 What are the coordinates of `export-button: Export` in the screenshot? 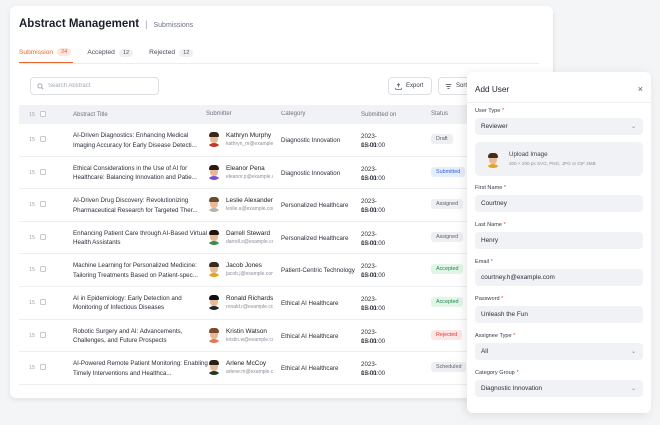 It's located at (410, 86).